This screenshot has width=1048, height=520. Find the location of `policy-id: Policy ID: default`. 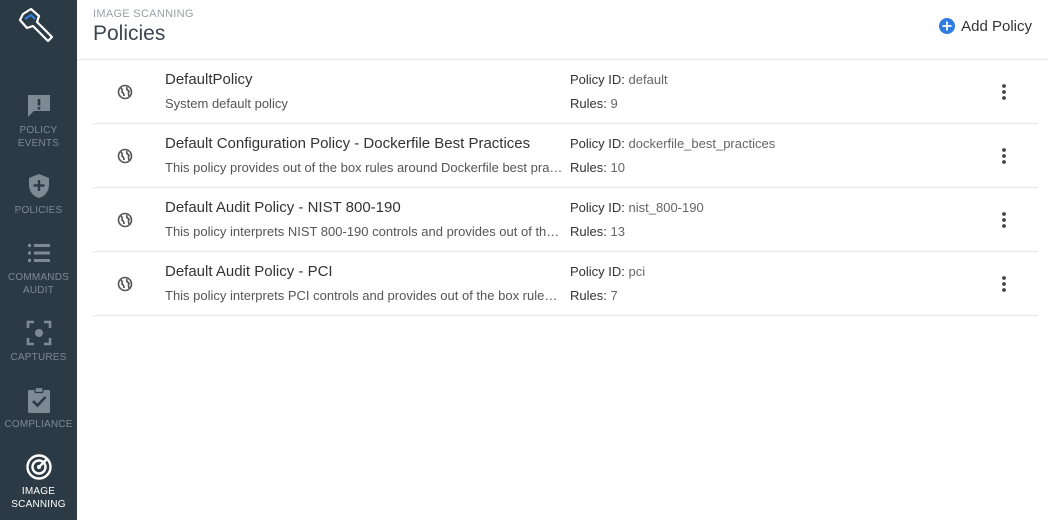

policy-id: Policy ID: default is located at coordinates (619, 79).